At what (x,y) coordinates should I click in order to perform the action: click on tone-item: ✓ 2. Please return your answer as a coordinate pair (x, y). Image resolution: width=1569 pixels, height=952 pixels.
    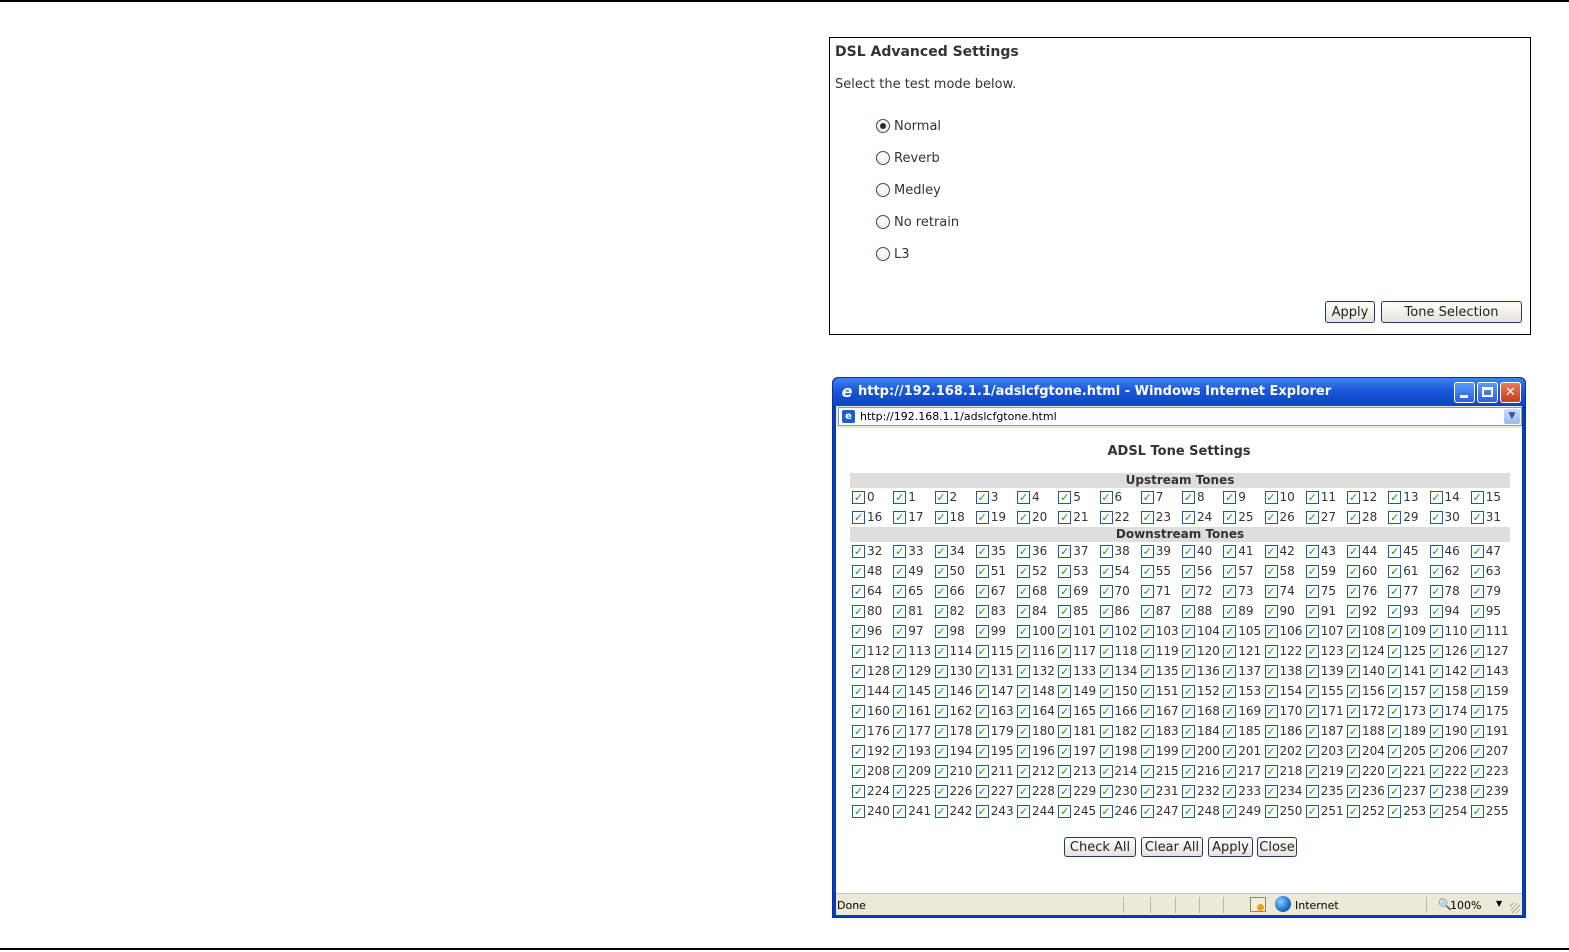
    Looking at the image, I should click on (955, 497).